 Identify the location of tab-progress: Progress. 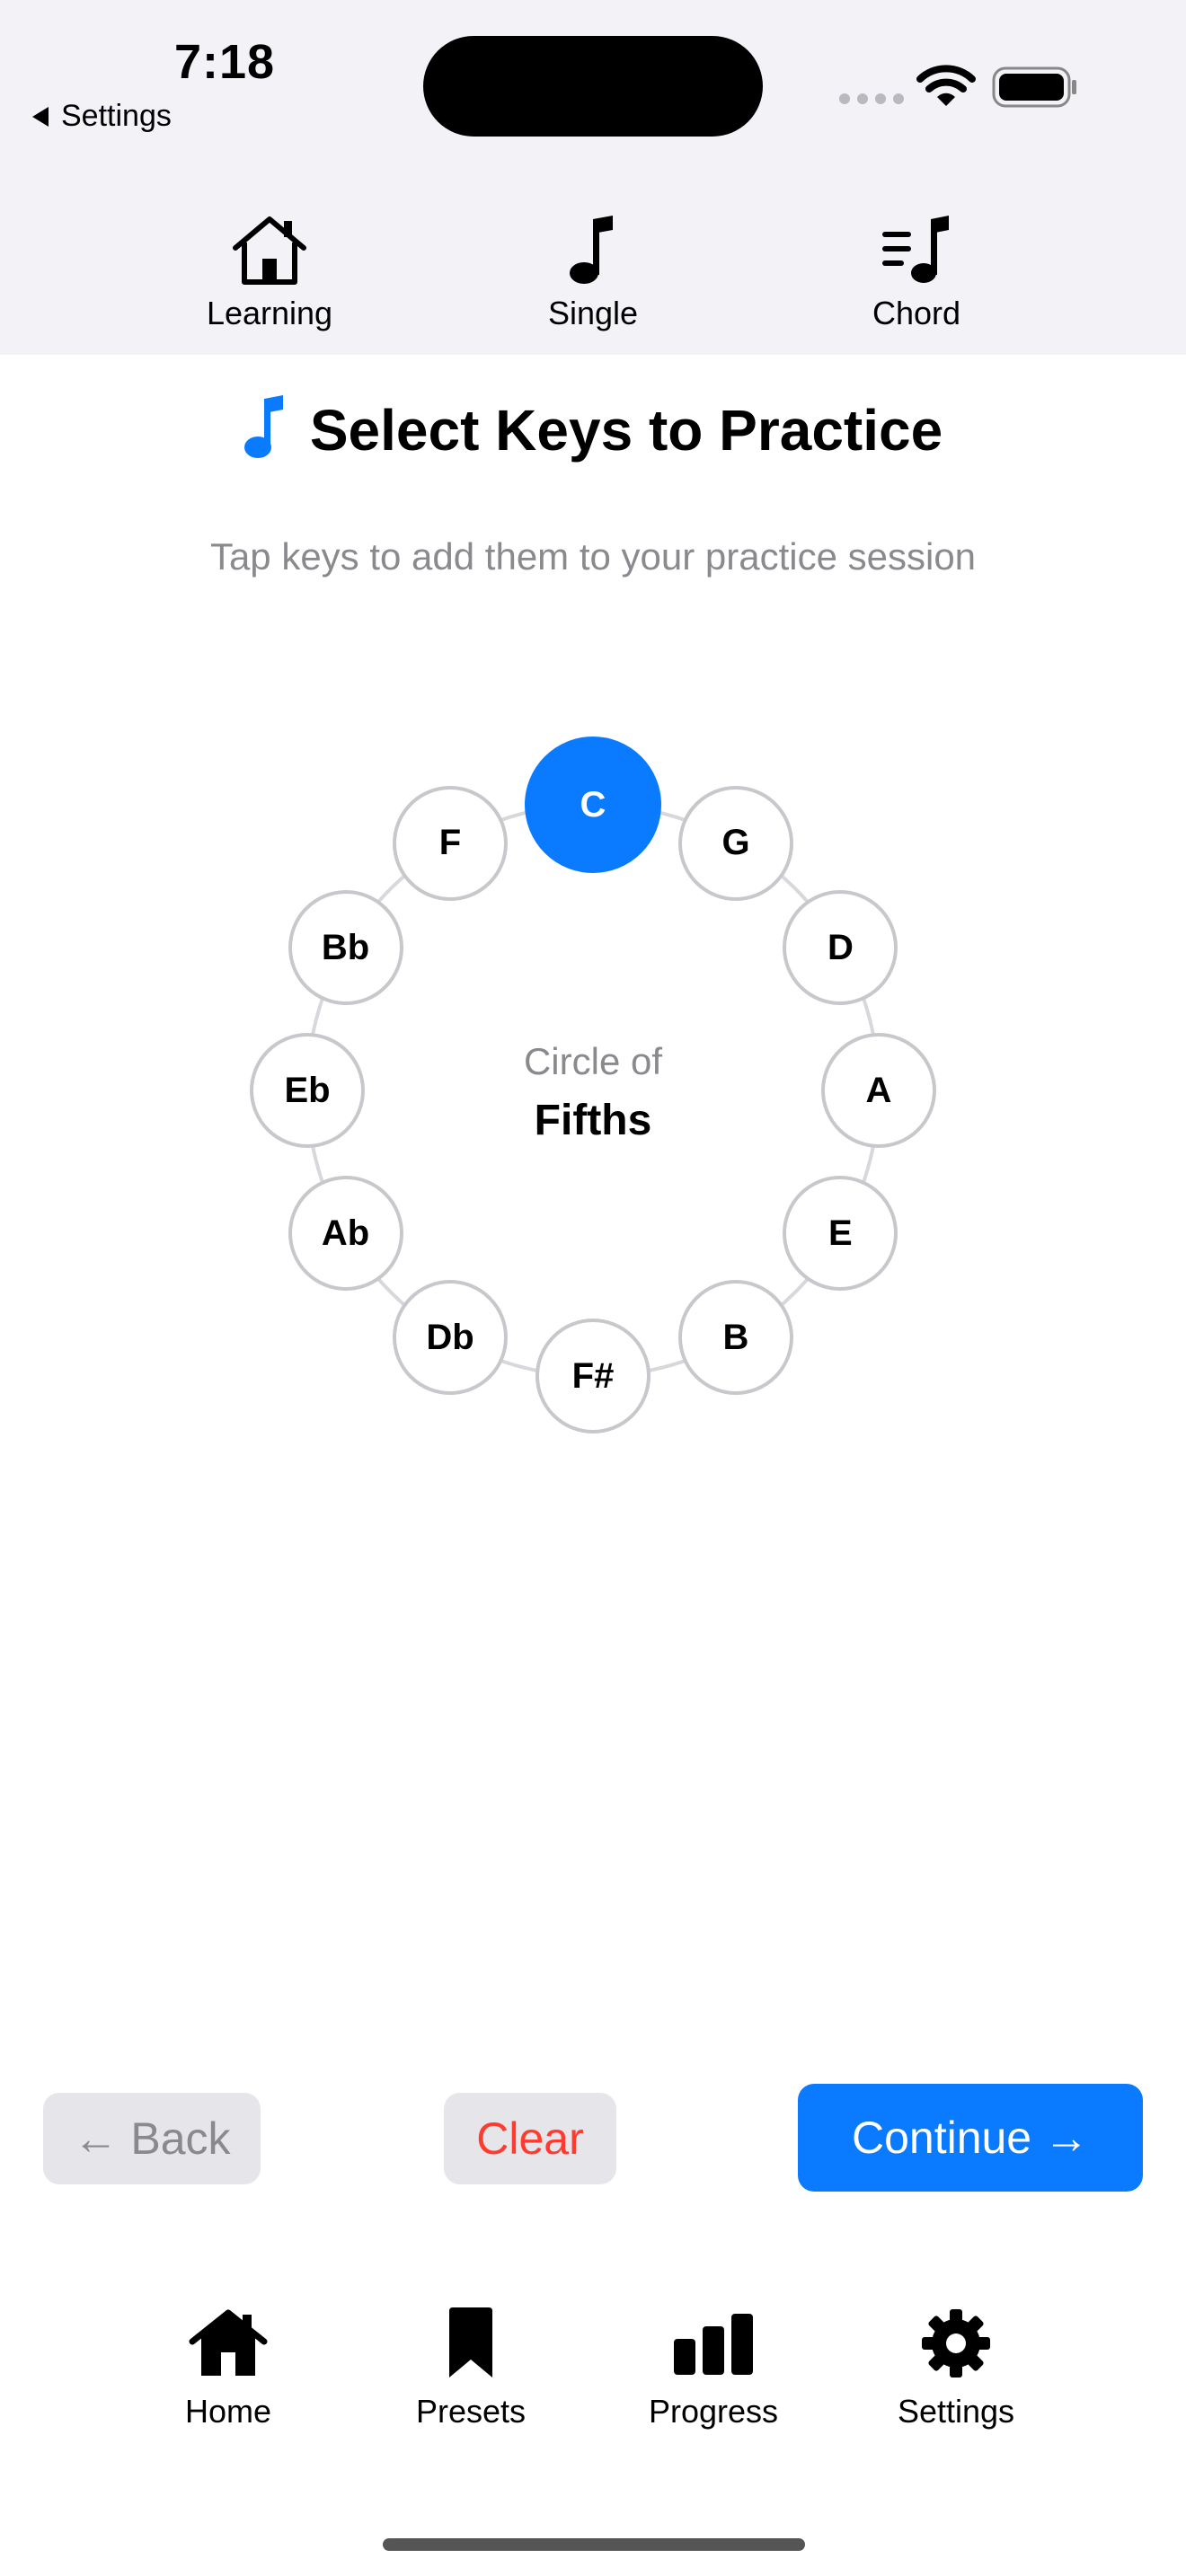
(713, 2368).